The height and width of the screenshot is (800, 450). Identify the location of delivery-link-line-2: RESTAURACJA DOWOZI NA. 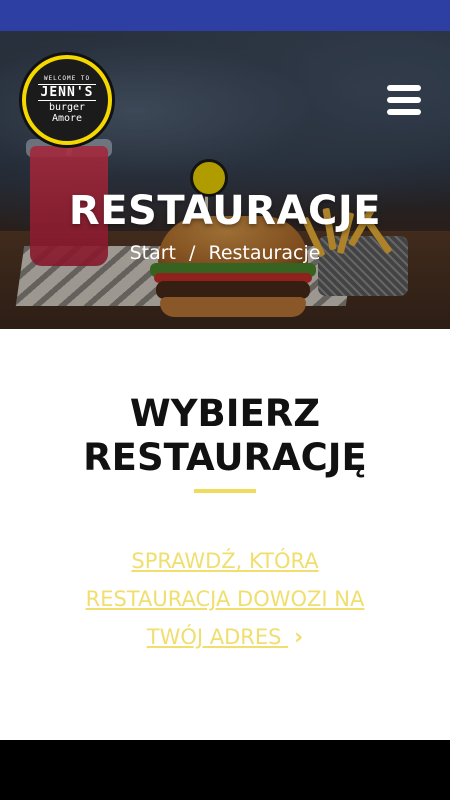
(225, 599).